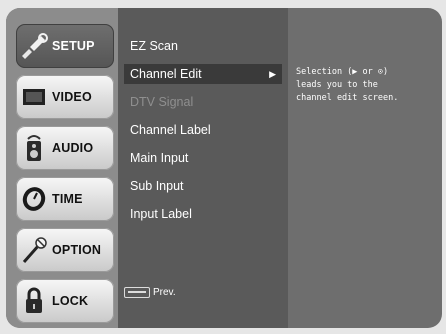 The height and width of the screenshot is (334, 446). What do you see at coordinates (72, 97) in the screenshot?
I see `tab-label: VIDEO` at bounding box center [72, 97].